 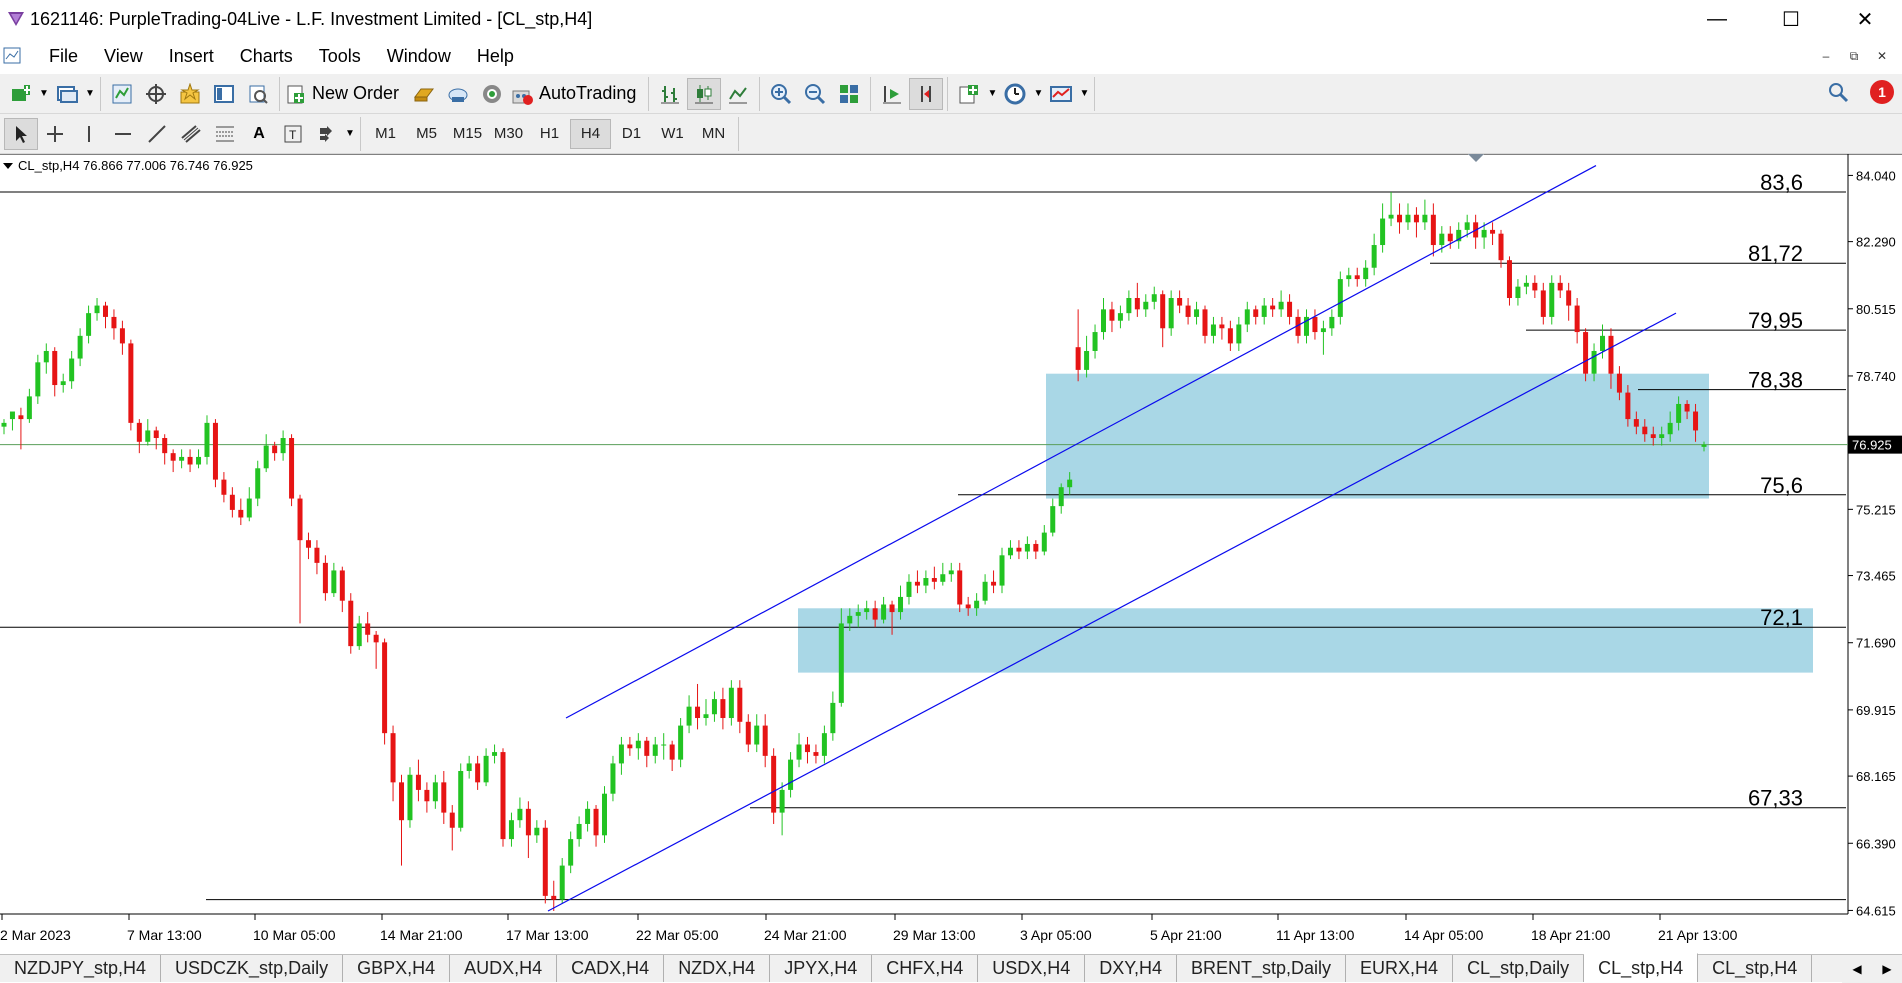 I want to click on chart-shift-icon, so click(x=926, y=93).